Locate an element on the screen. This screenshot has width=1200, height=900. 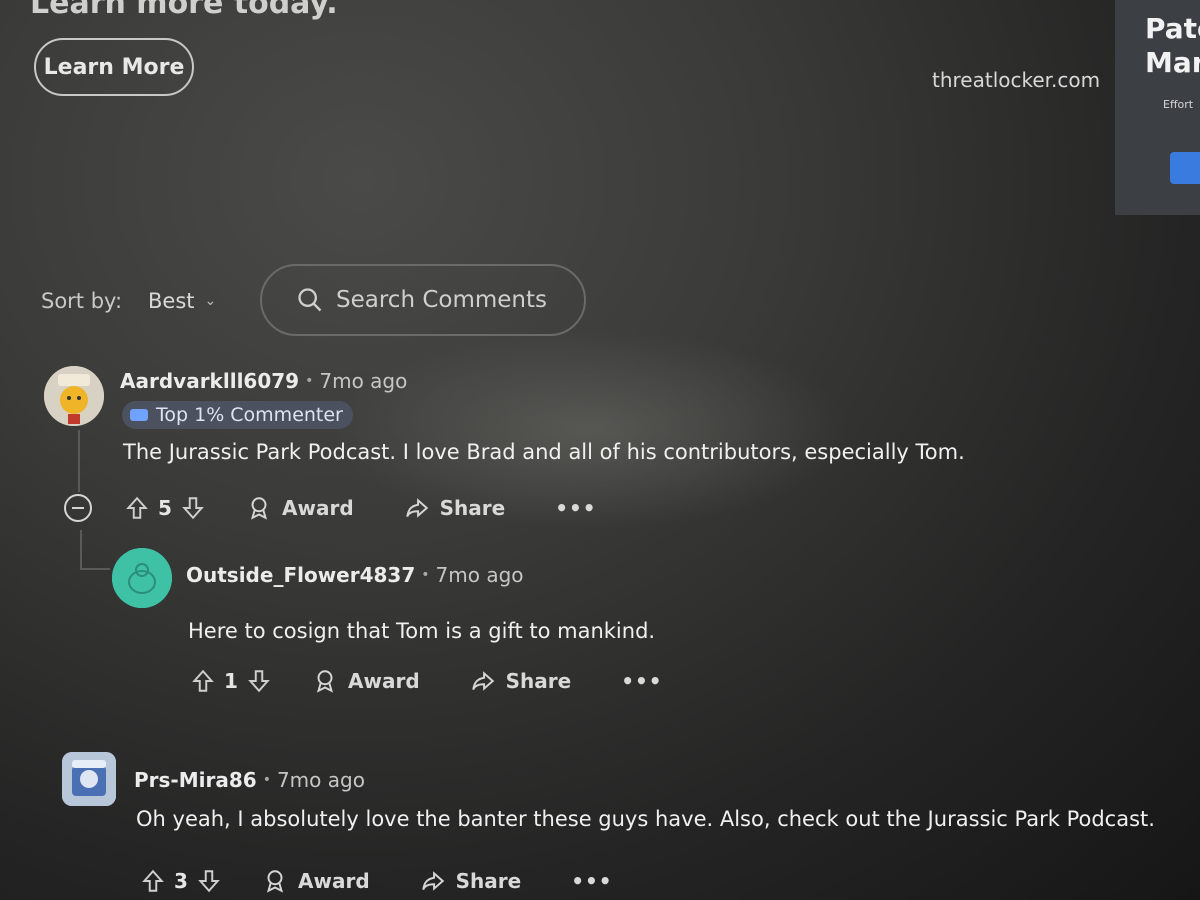
side-ad: Pato Mar Effort is located at coordinates (1157, 107).